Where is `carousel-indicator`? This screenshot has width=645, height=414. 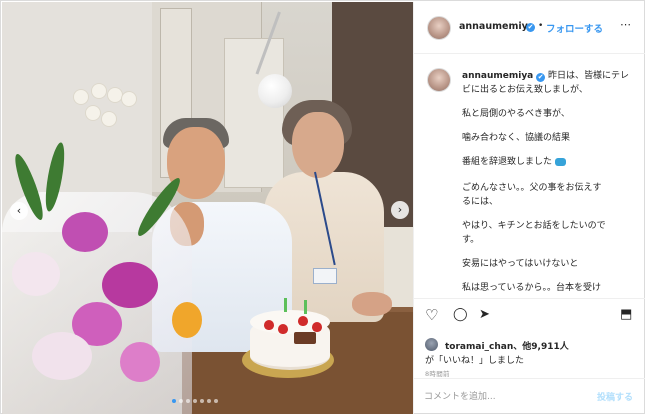 carousel-indicator is located at coordinates (195, 401).